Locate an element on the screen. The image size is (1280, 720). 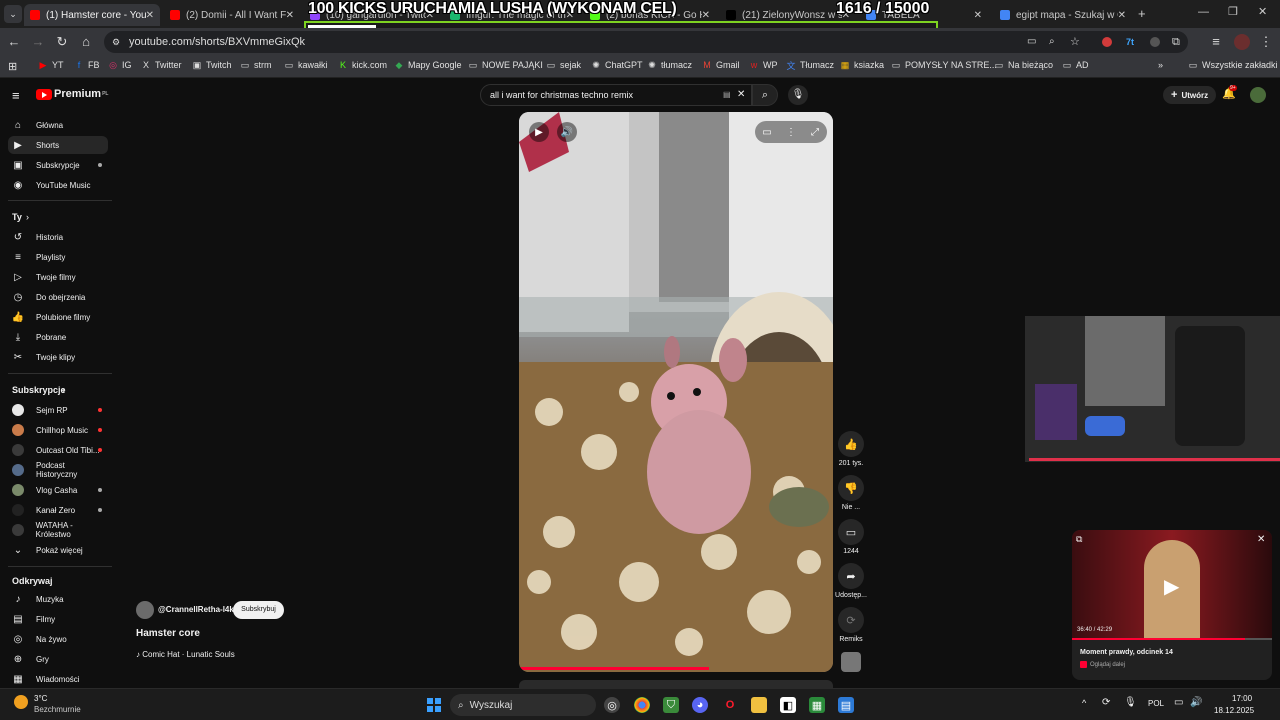
mic-tray-icon: 🎙 is located at coordinates (1130, 702).